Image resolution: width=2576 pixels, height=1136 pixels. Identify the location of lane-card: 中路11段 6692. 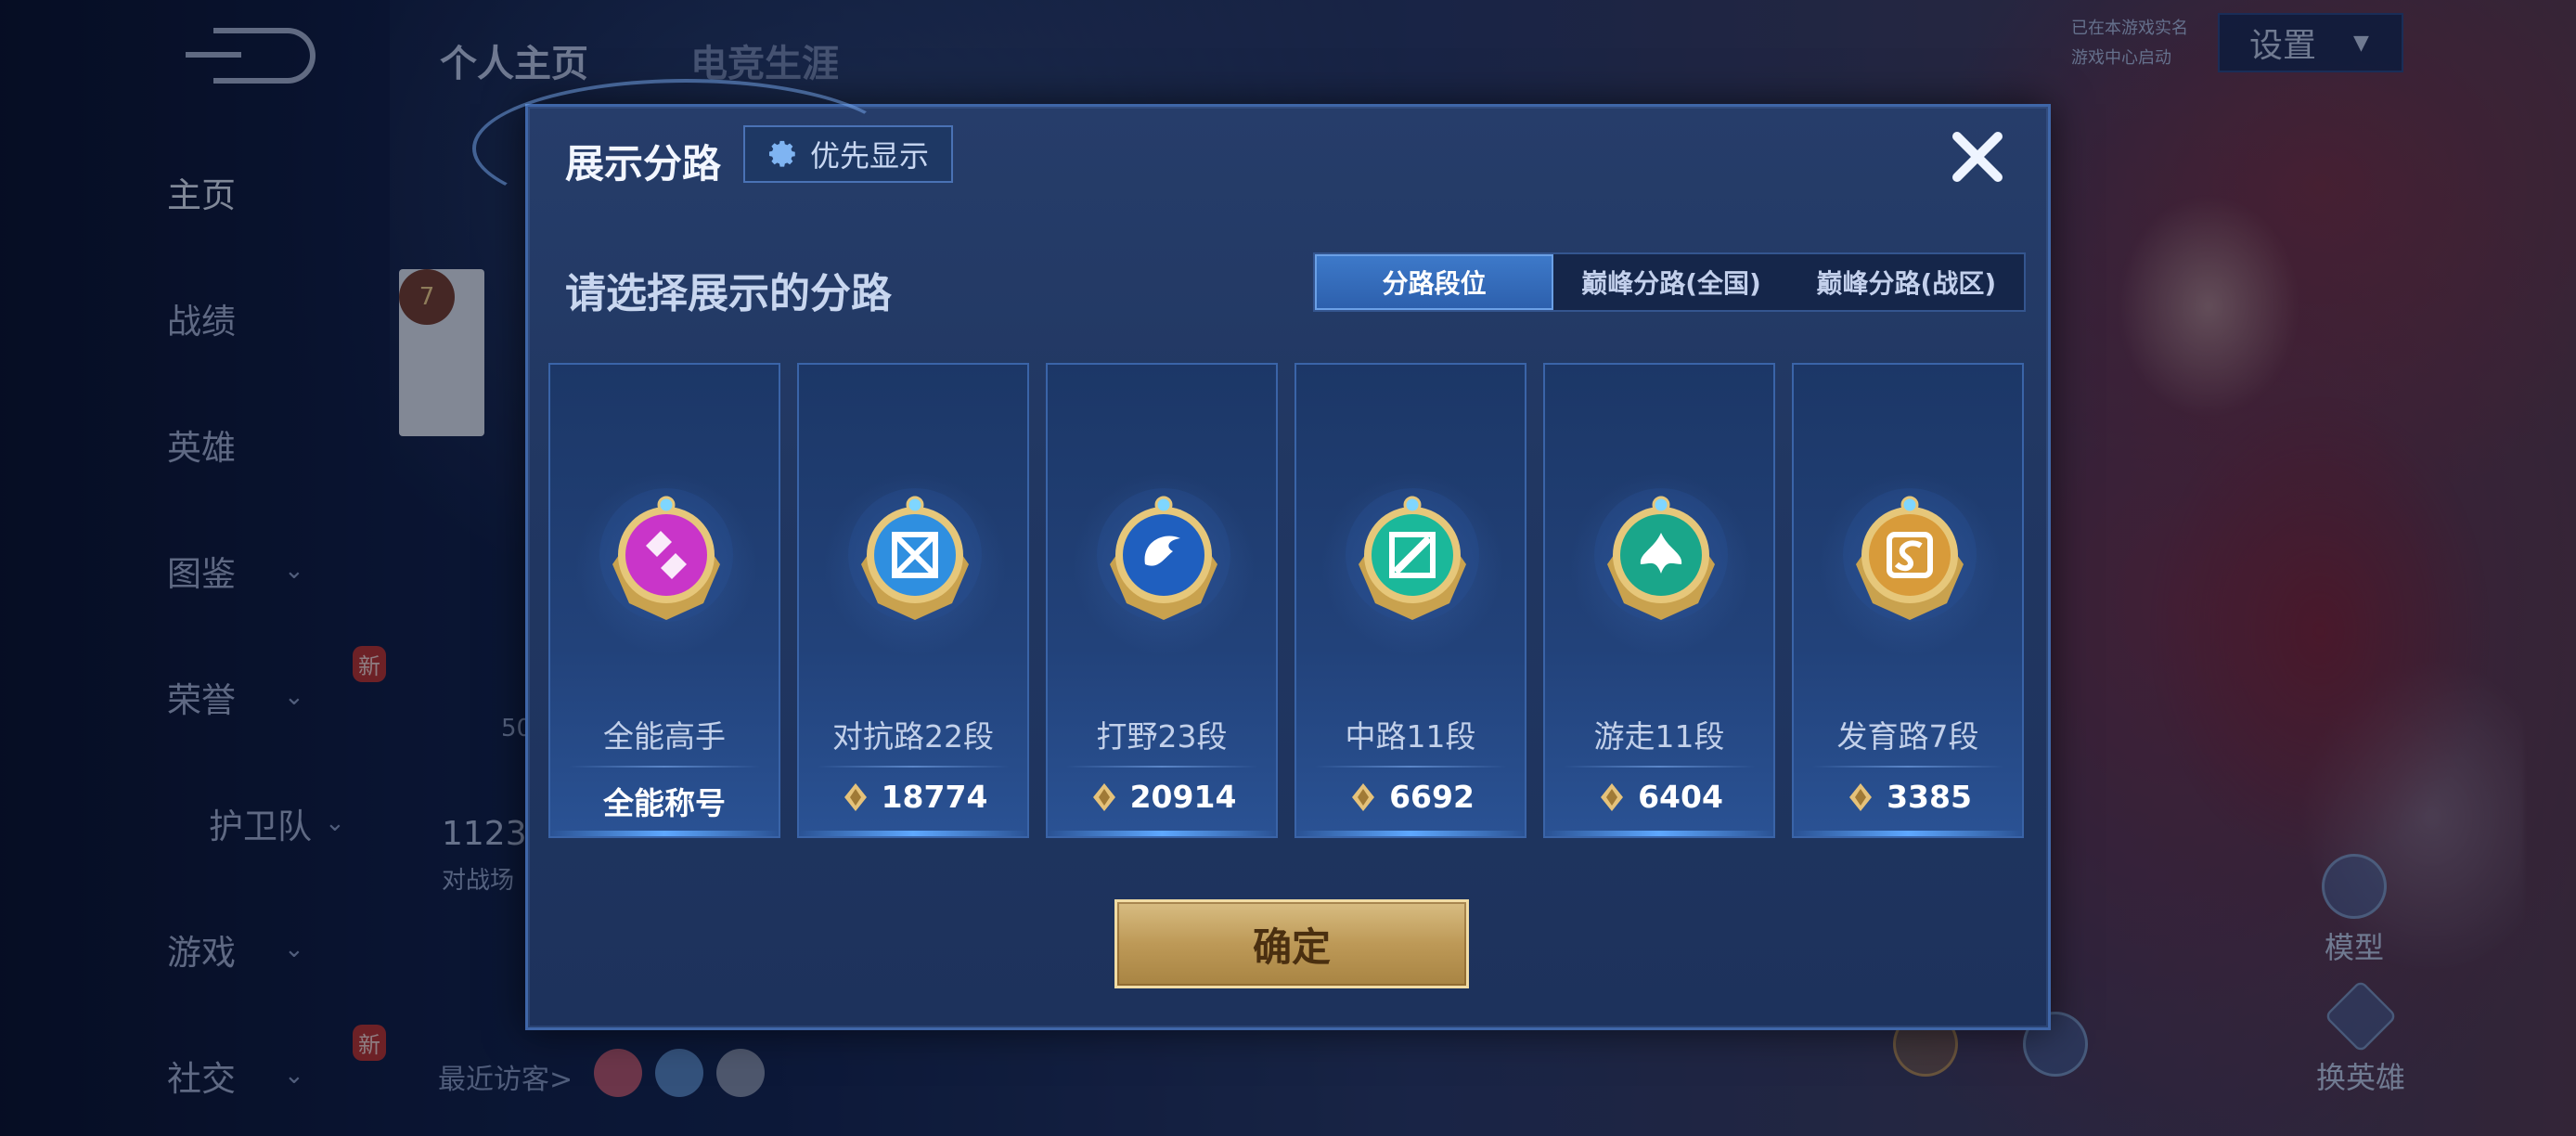
(1410, 600).